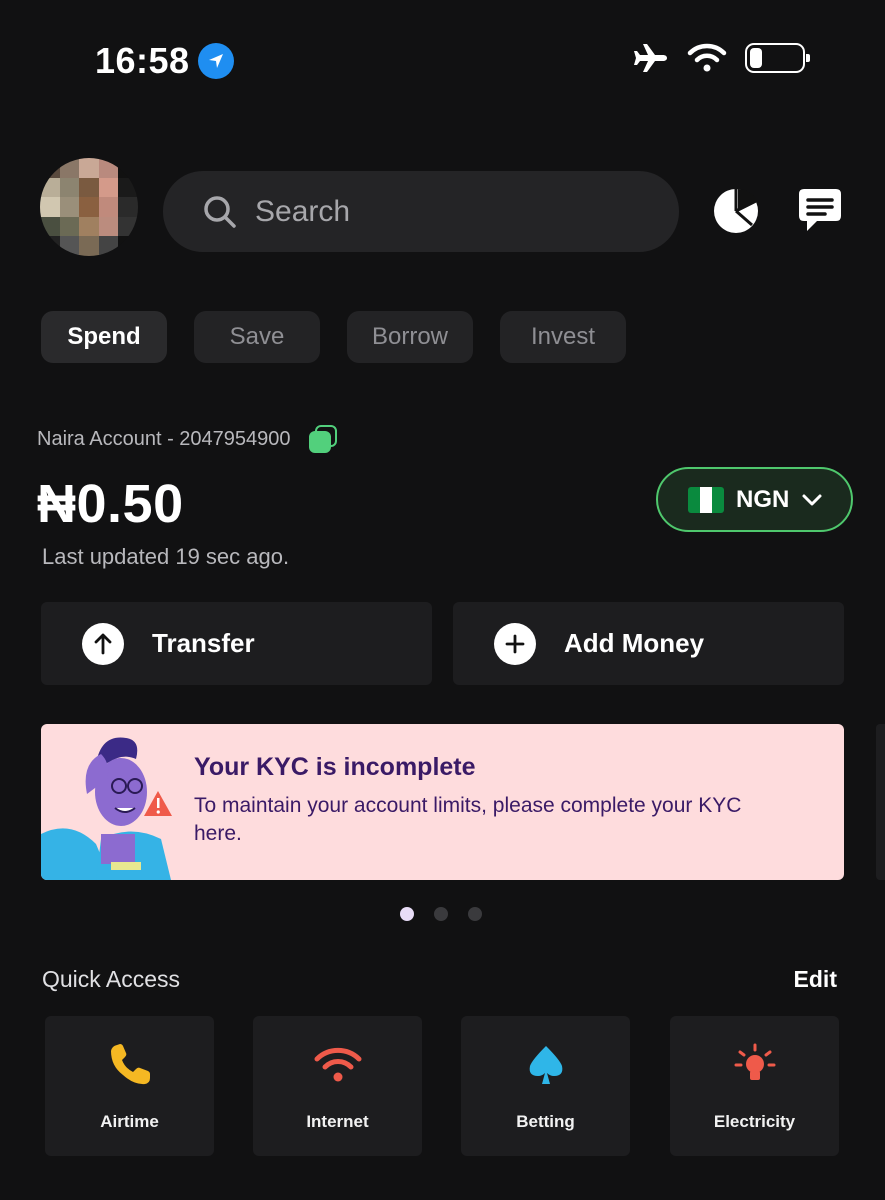 This screenshot has width=885, height=1200. Describe the element at coordinates (421, 211) in the screenshot. I see `search-input: Search` at that location.